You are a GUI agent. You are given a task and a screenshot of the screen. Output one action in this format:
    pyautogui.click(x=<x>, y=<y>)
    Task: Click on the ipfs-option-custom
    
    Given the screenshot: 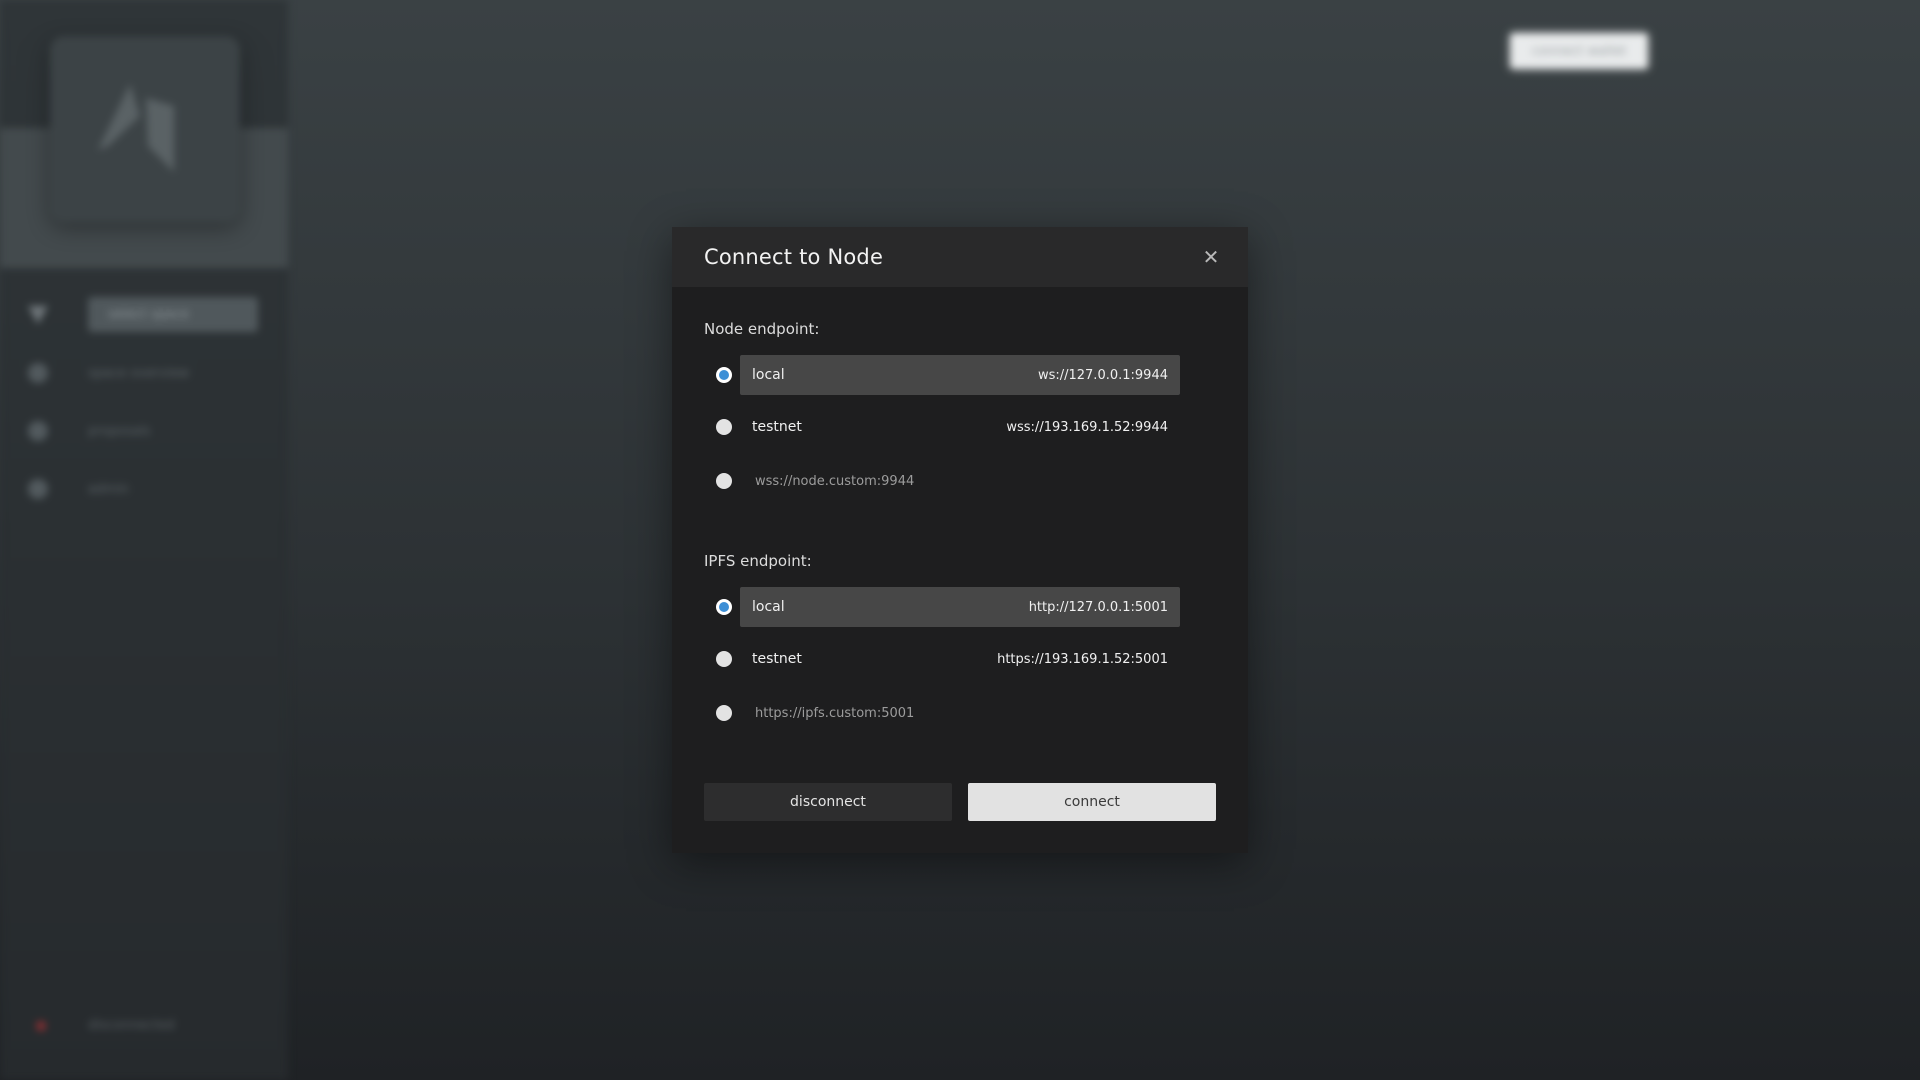 What is the action you would take?
    pyautogui.click(x=942, y=713)
    